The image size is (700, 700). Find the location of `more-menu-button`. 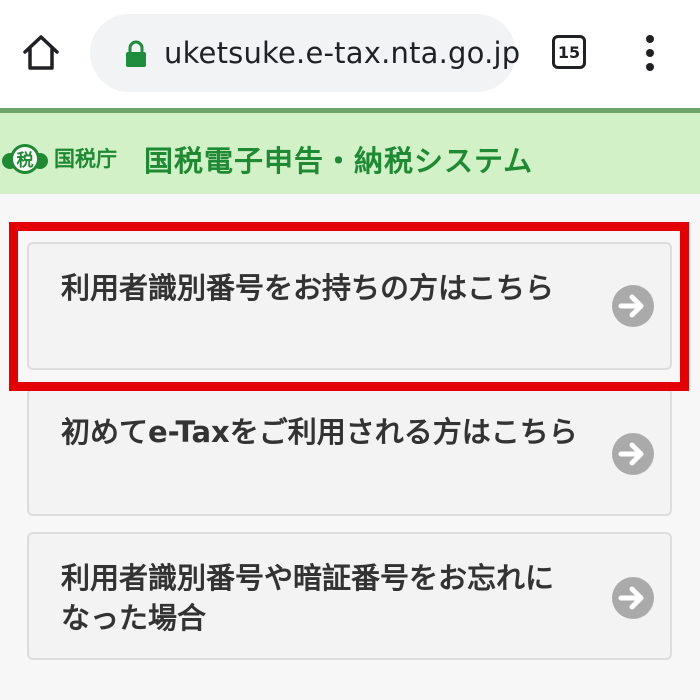

more-menu-button is located at coordinates (650, 53).